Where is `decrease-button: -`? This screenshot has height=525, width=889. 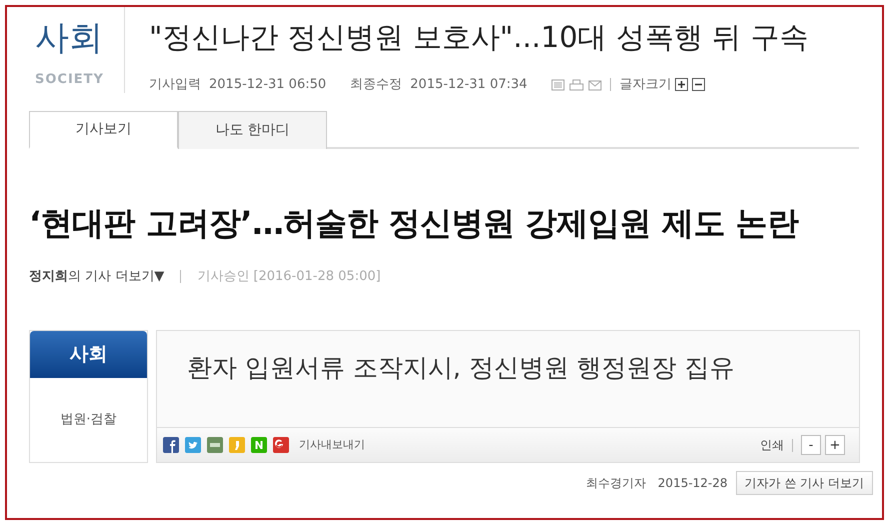 decrease-button: - is located at coordinates (811, 445).